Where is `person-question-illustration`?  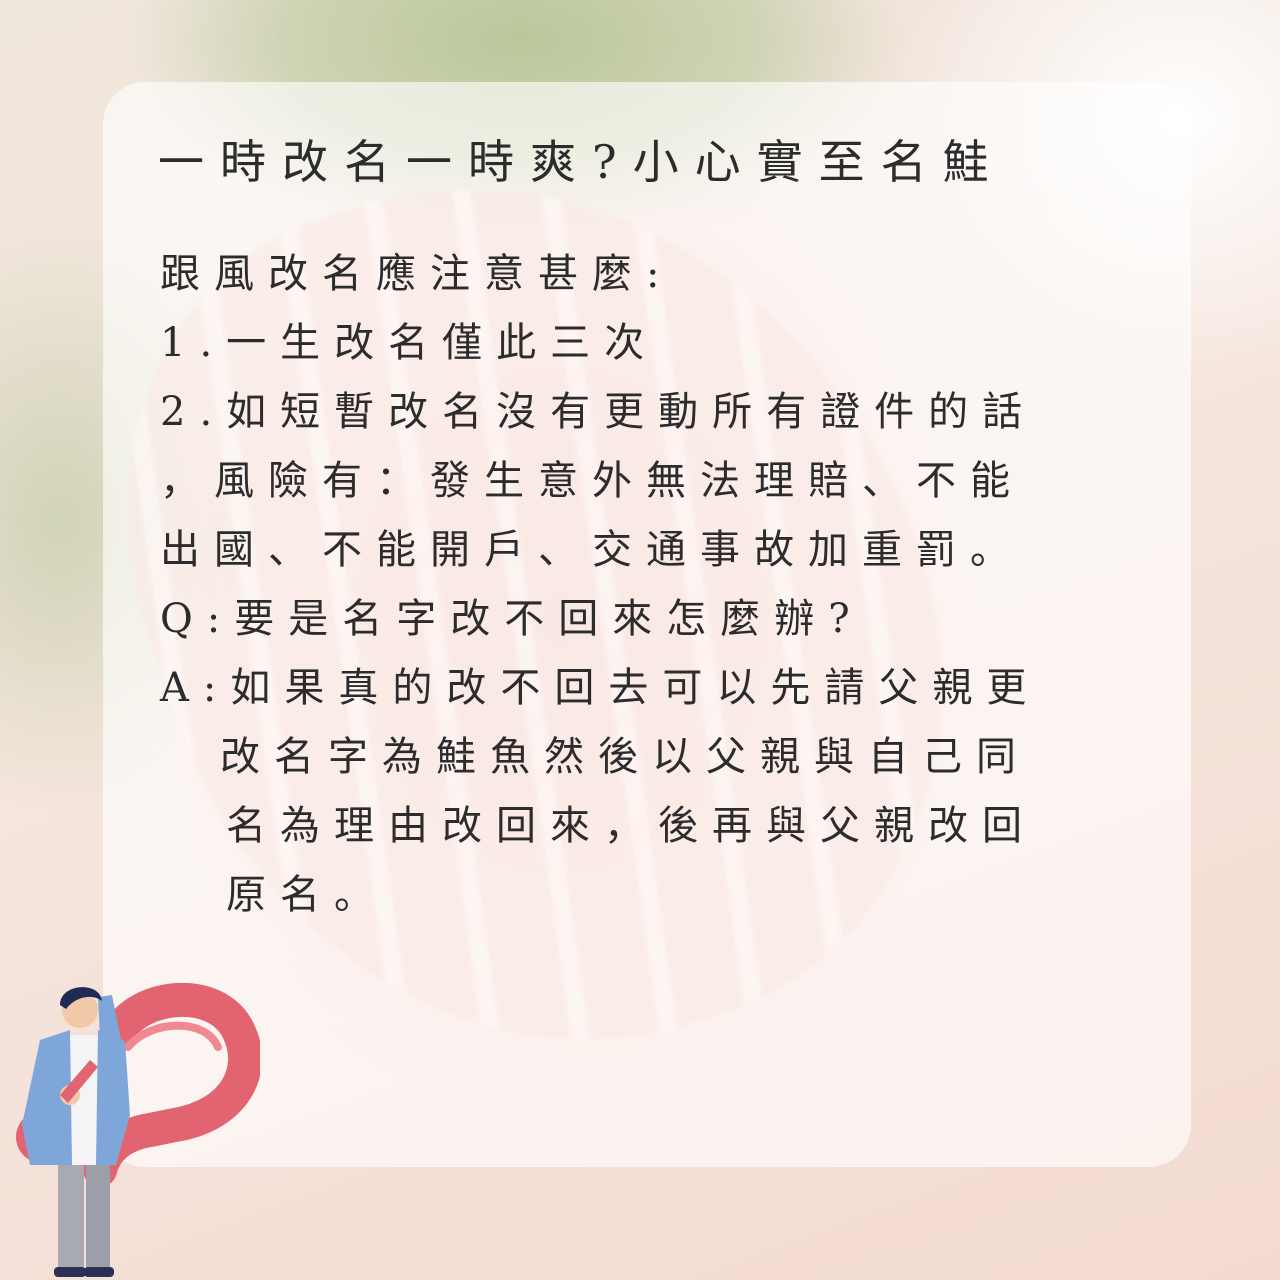
person-question-illustration is located at coordinates (138, 1129).